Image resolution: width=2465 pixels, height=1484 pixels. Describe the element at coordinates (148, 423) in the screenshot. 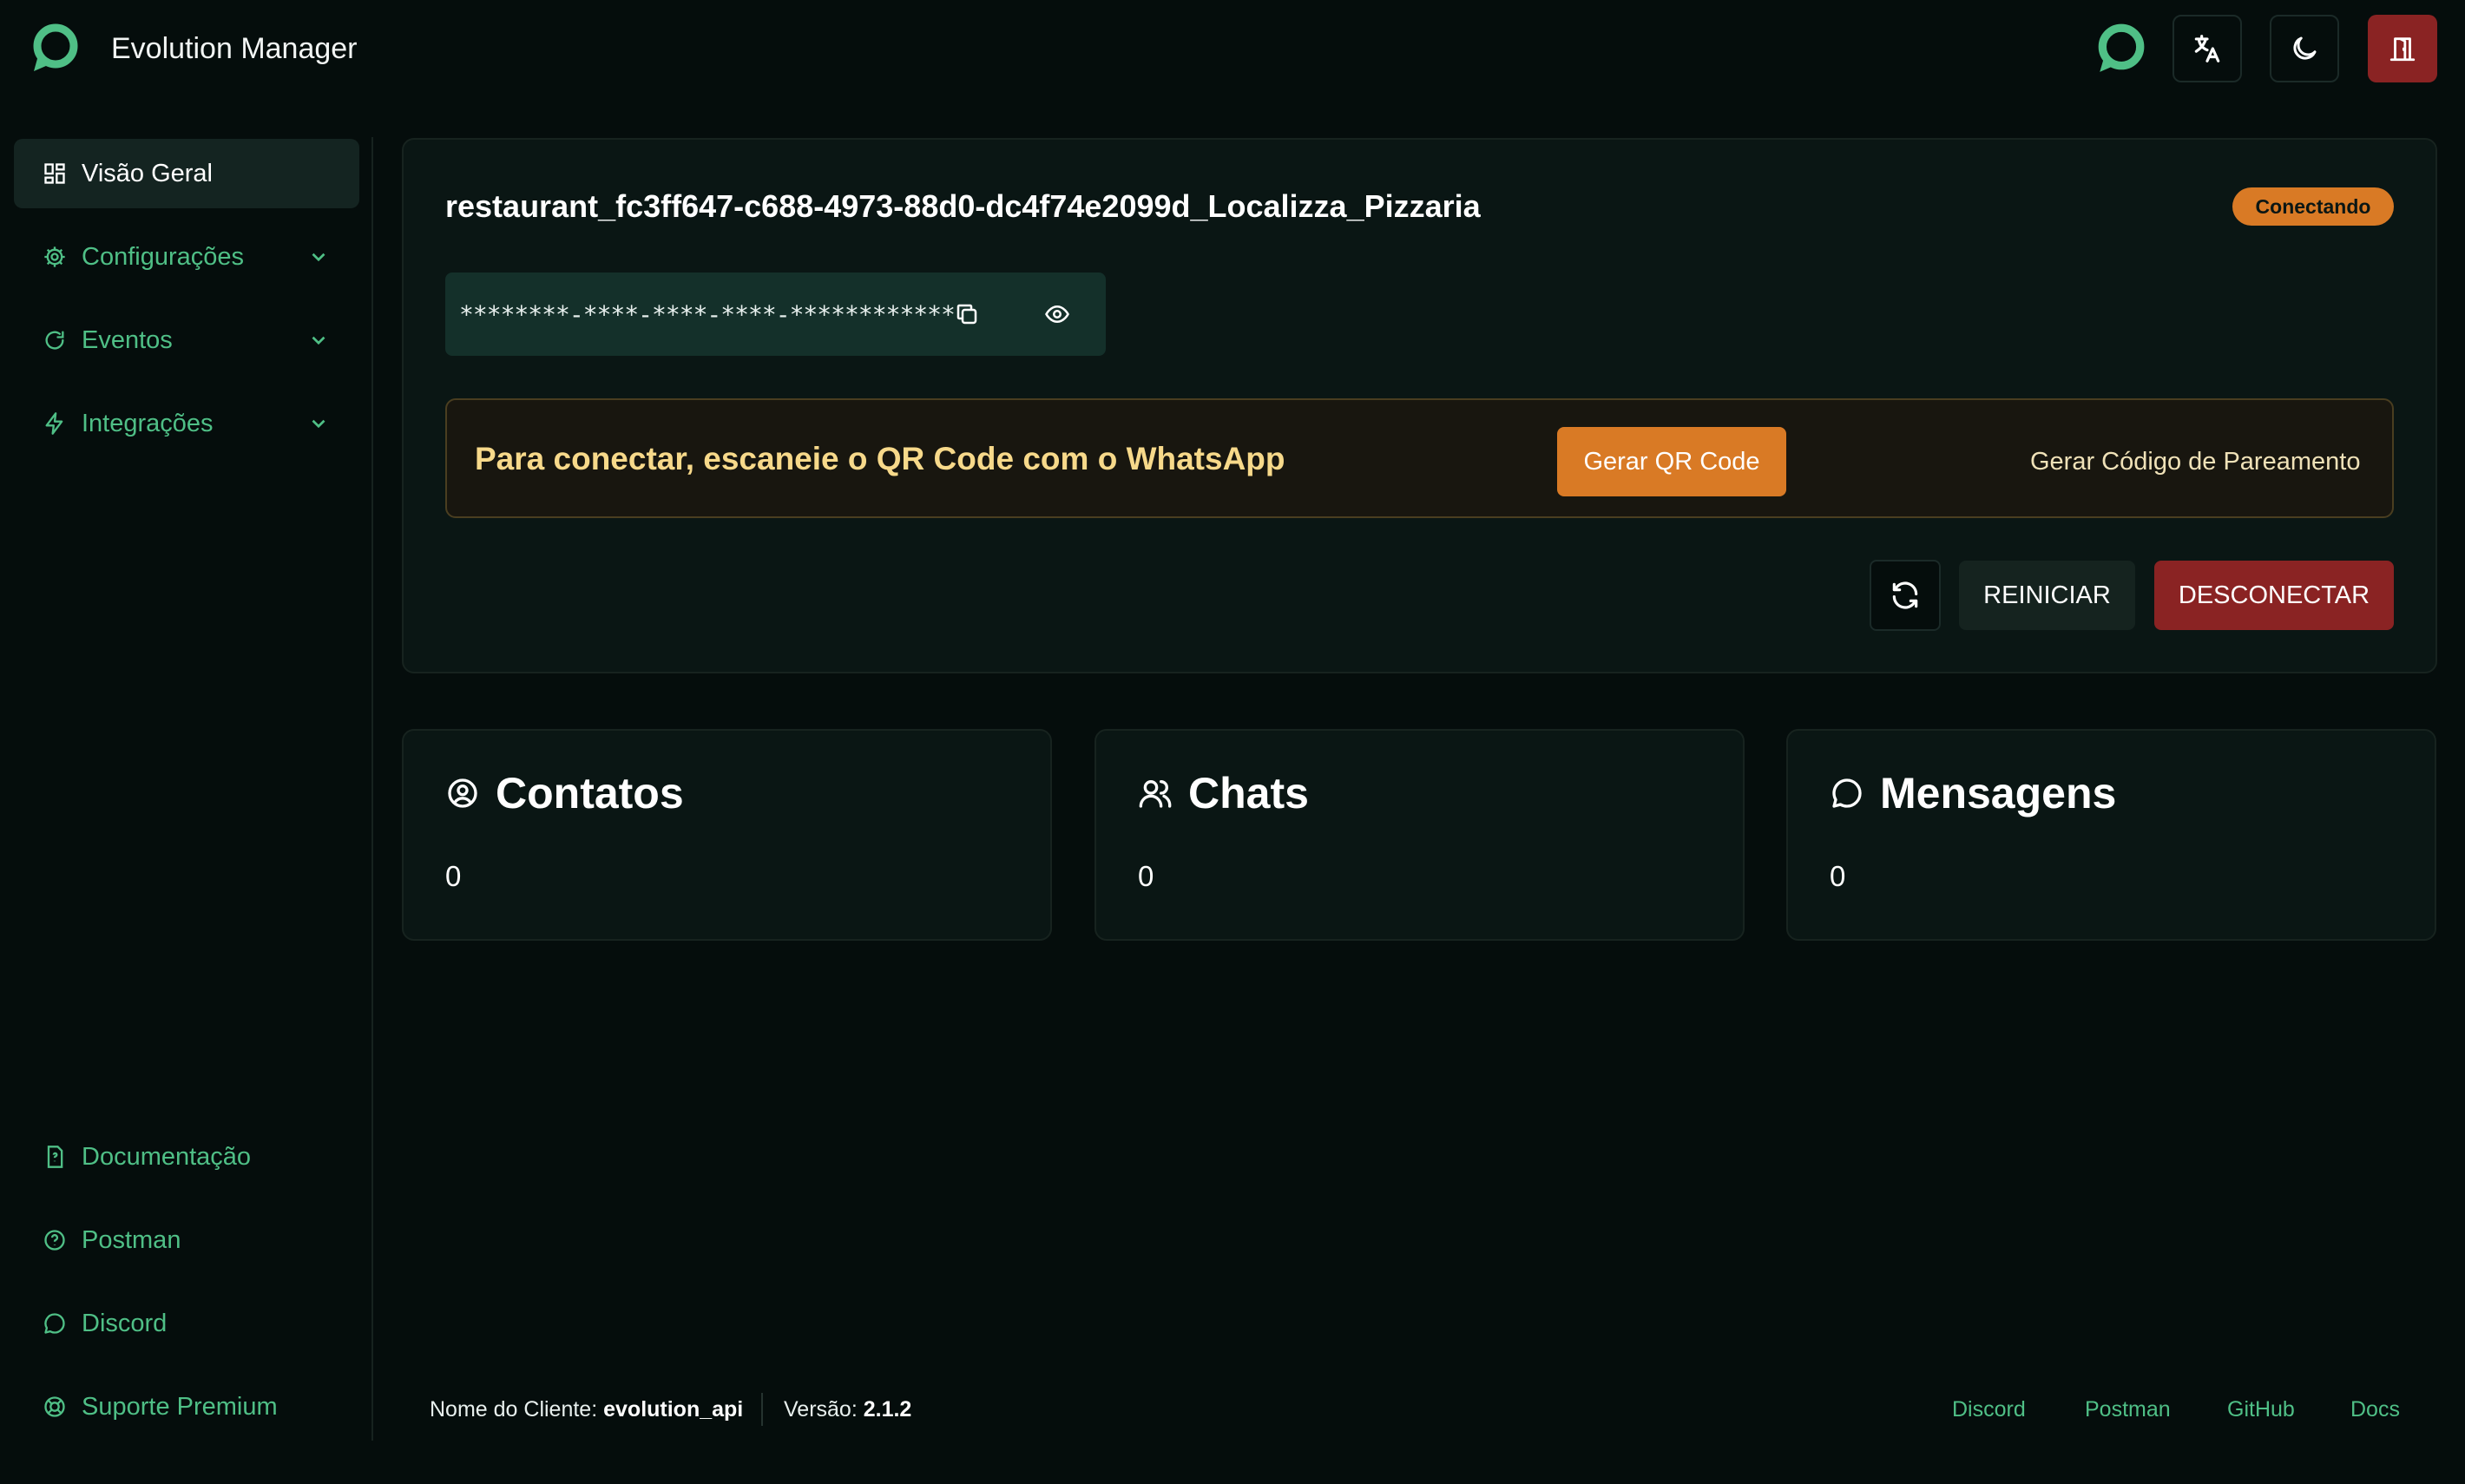

I see `sidebar-item-label: Integrações` at that location.